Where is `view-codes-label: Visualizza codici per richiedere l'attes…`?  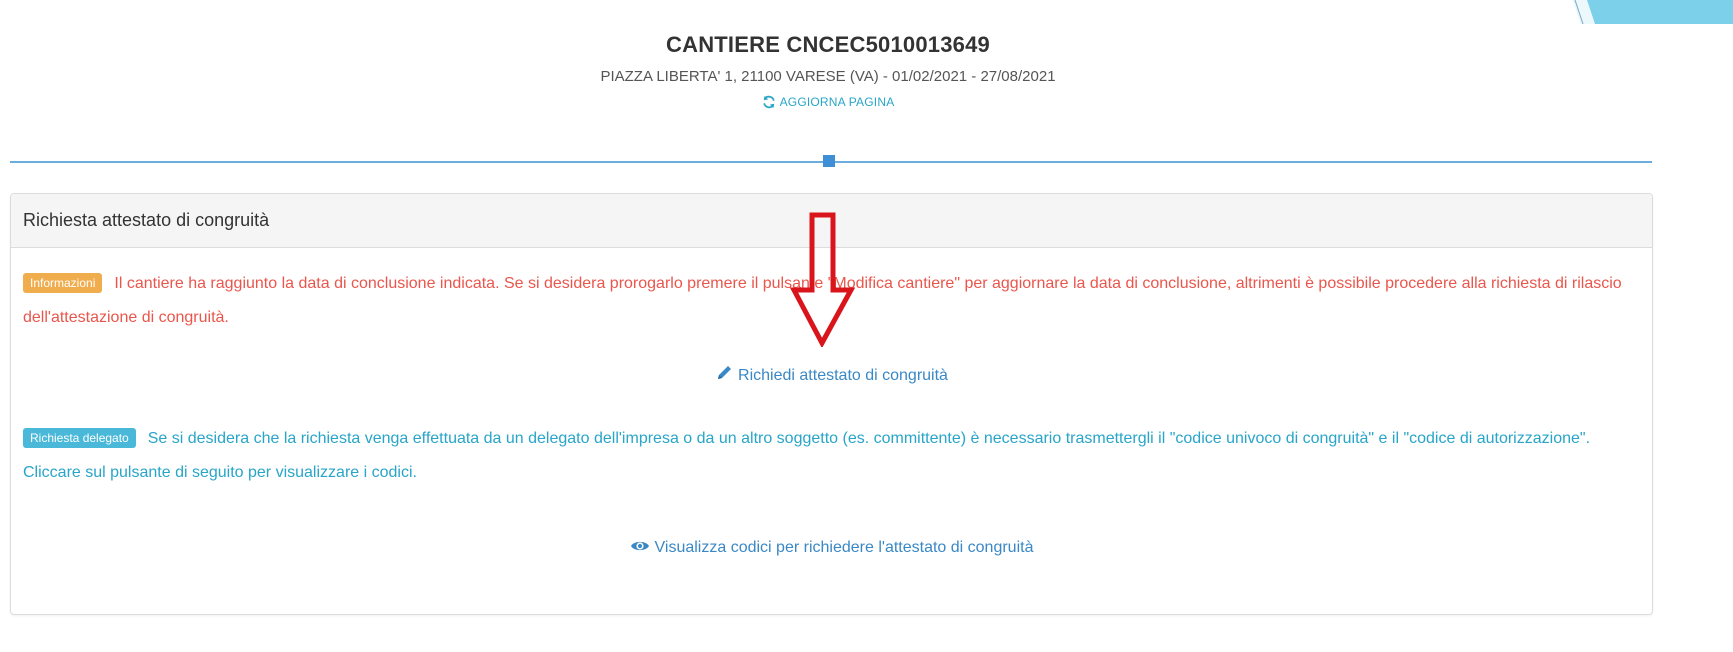
view-codes-label: Visualizza codici per richiedere l'attes… is located at coordinates (844, 547).